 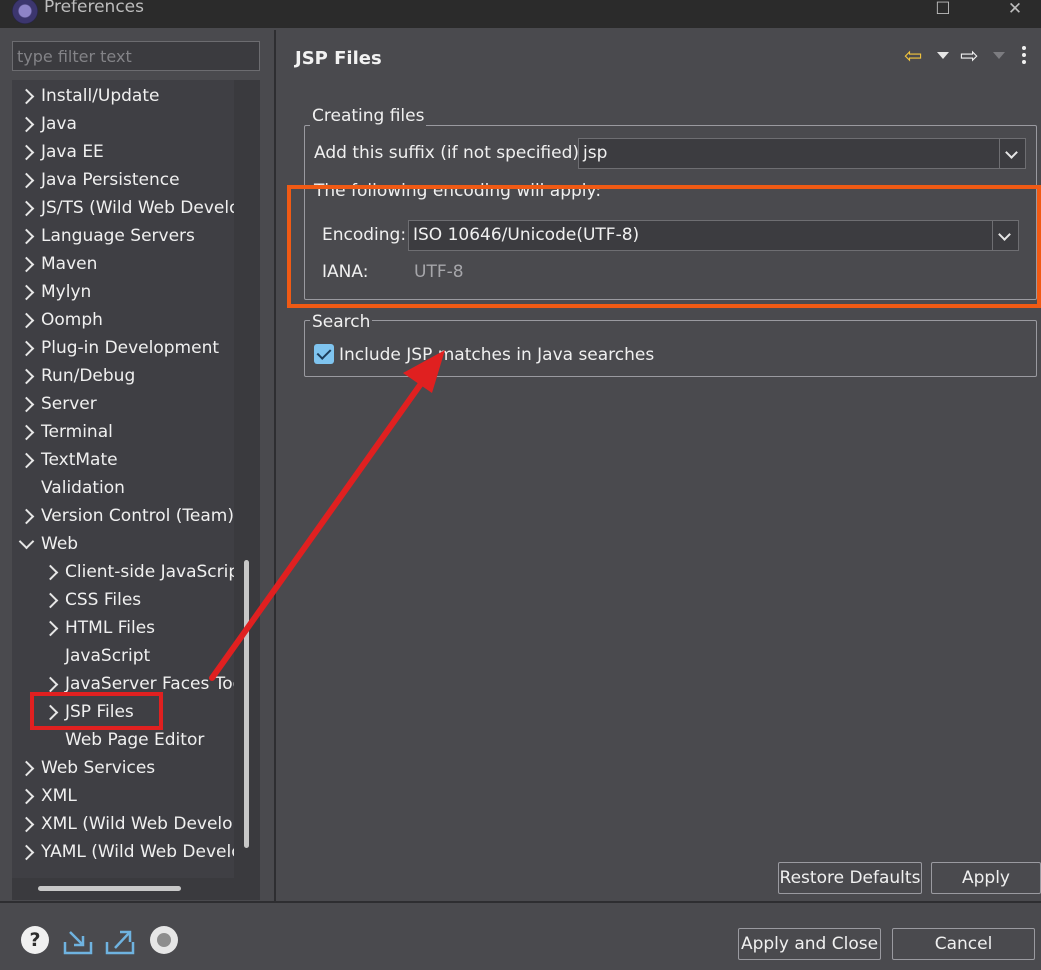 I want to click on tree-item: XML (Wild Web Develop, so click(x=123, y=824).